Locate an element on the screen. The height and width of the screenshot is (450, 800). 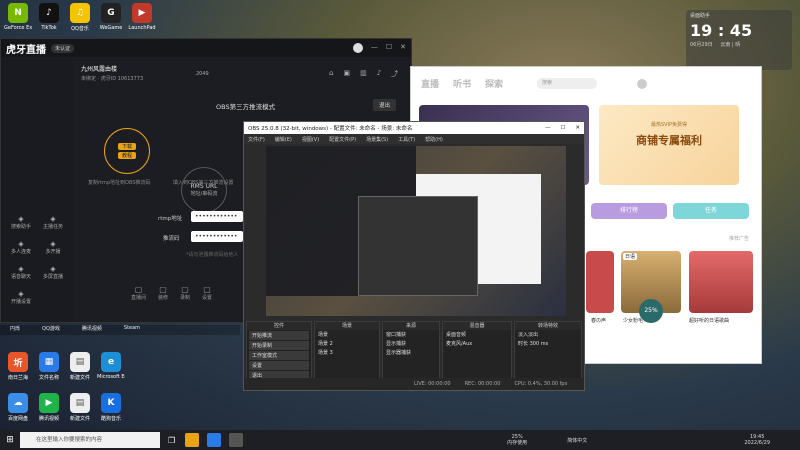
dock-row: 显示器捕获 is located at coordinates (411, 352).